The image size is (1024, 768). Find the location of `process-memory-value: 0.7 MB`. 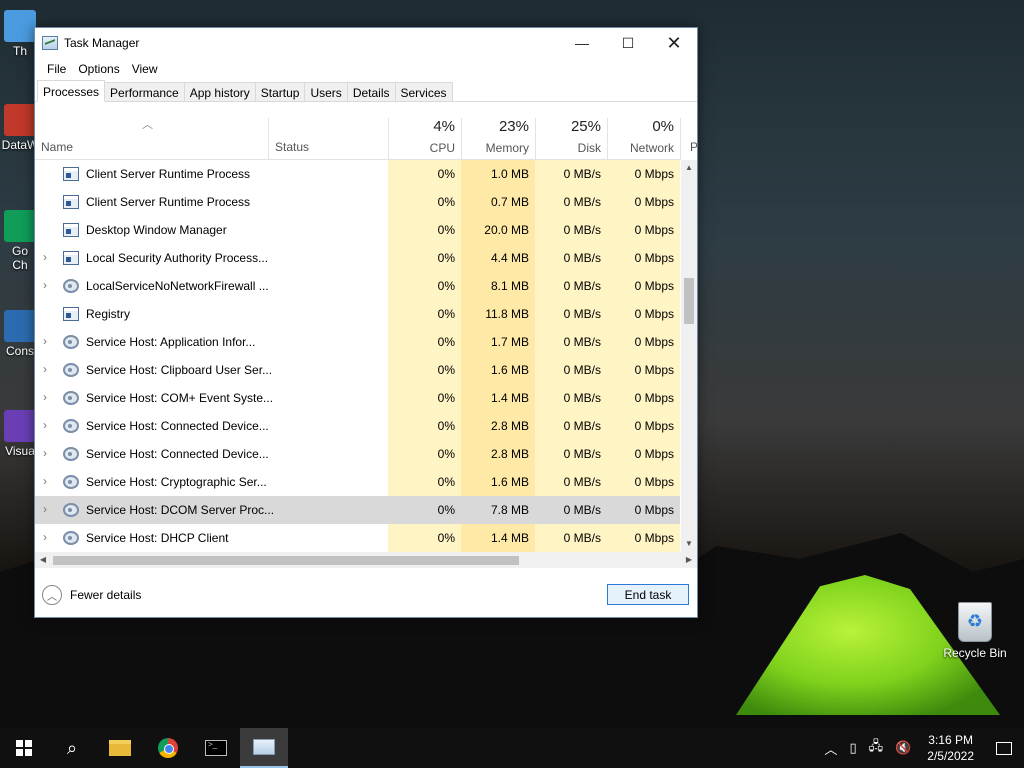

process-memory-value: 0.7 MB is located at coordinates (498, 202).